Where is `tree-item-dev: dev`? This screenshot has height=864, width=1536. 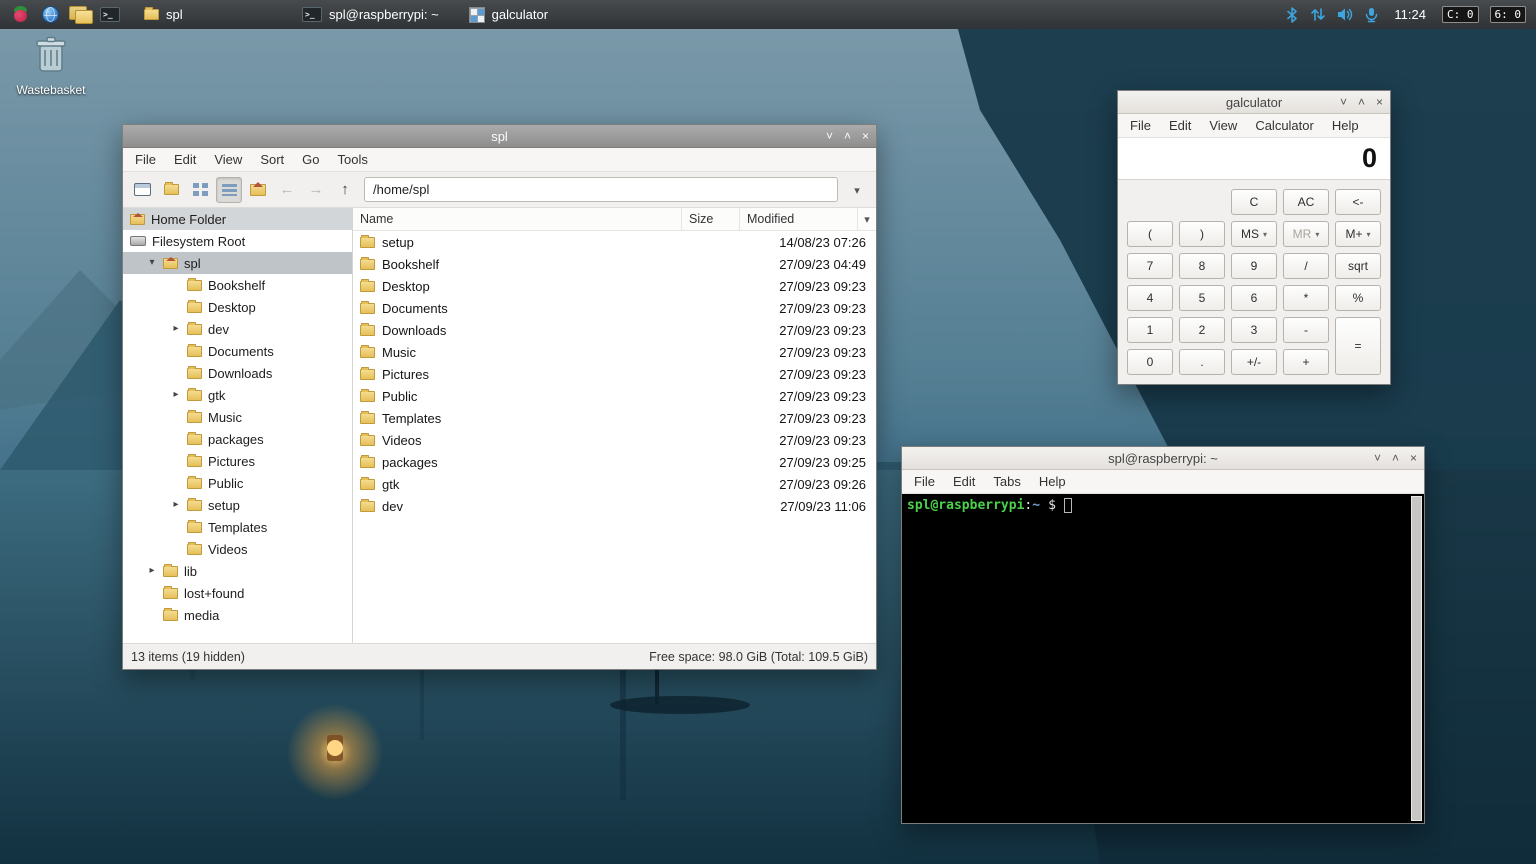
tree-item-dev: dev is located at coordinates (237, 329).